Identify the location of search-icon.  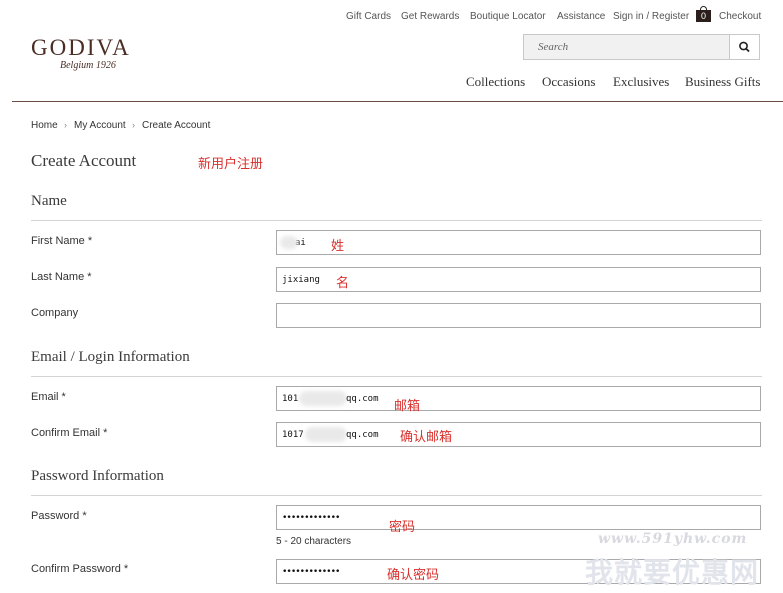
(744, 47).